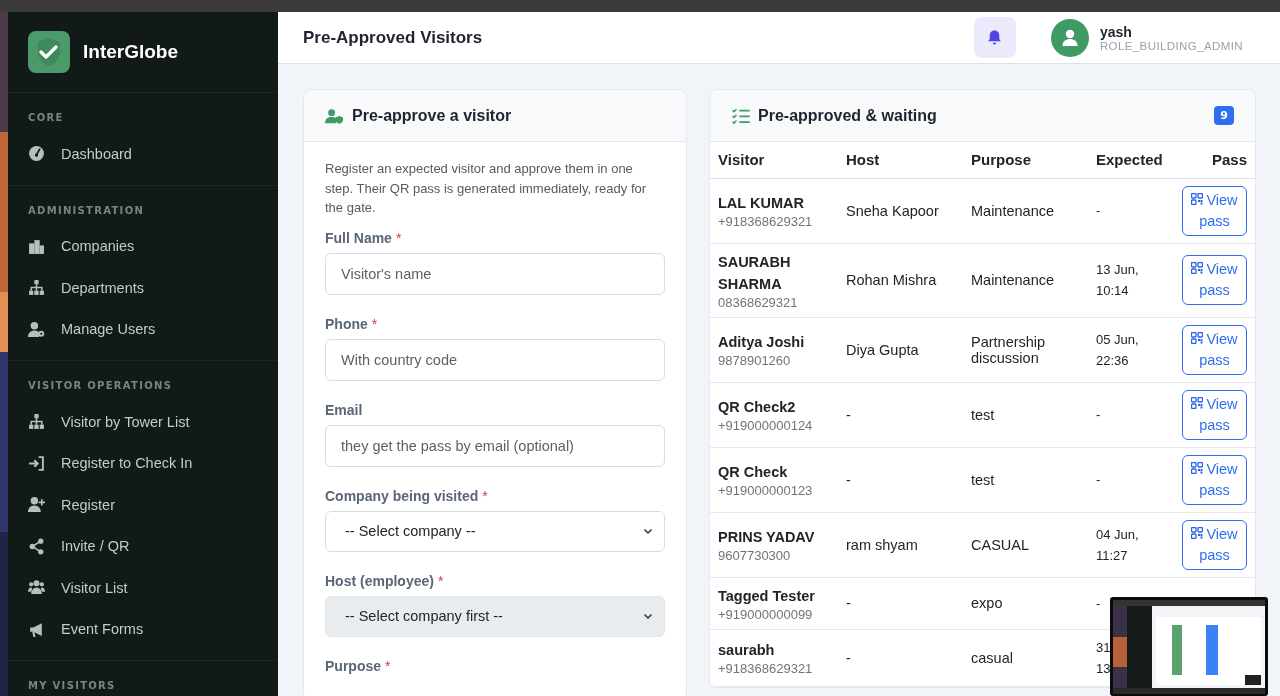  I want to click on input-field: Visitor's name, so click(495, 273).